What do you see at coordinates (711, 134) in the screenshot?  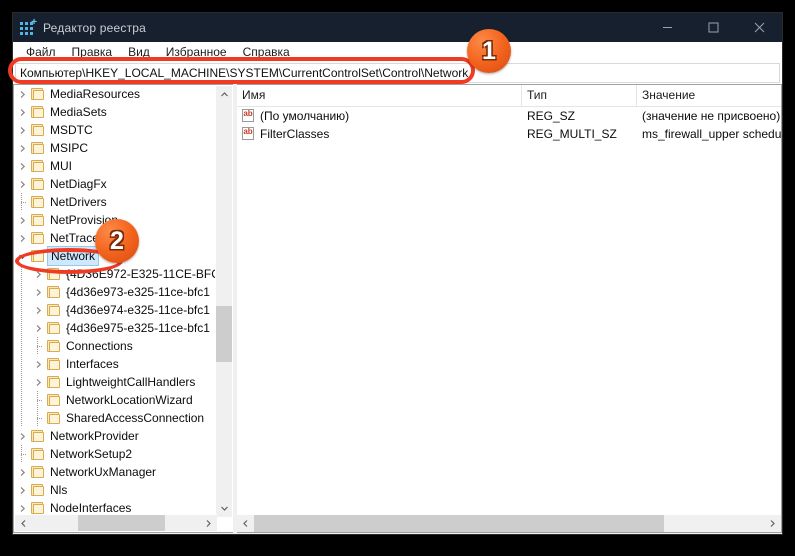 I see `value-data-cell: ms_firewall_upper schedu` at bounding box center [711, 134].